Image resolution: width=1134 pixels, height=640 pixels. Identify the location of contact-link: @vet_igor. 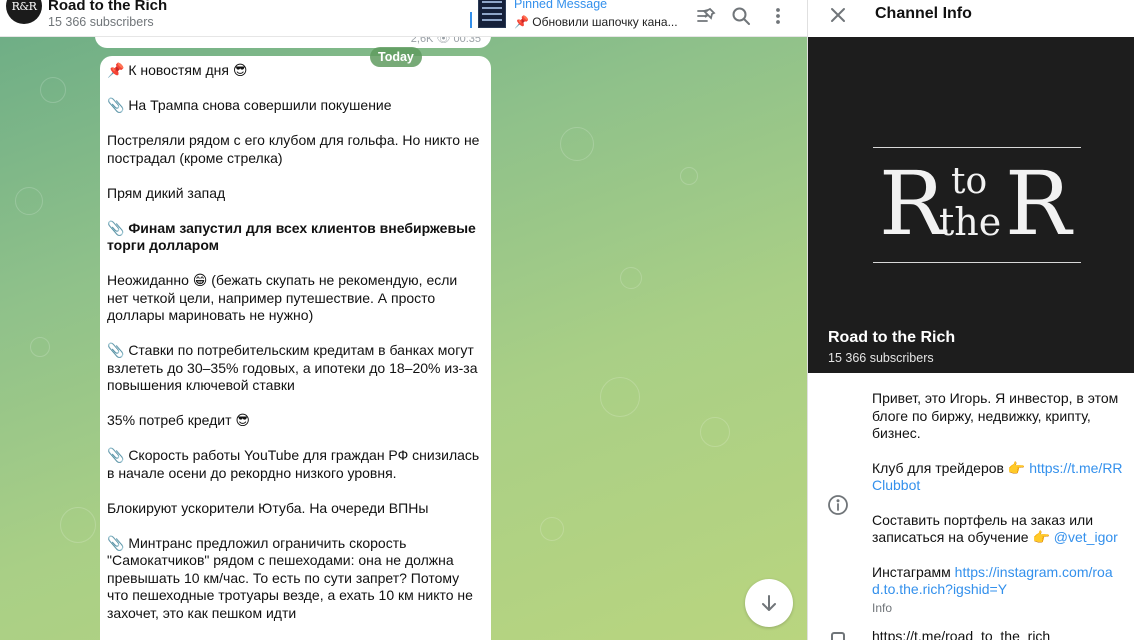
(1086, 537).